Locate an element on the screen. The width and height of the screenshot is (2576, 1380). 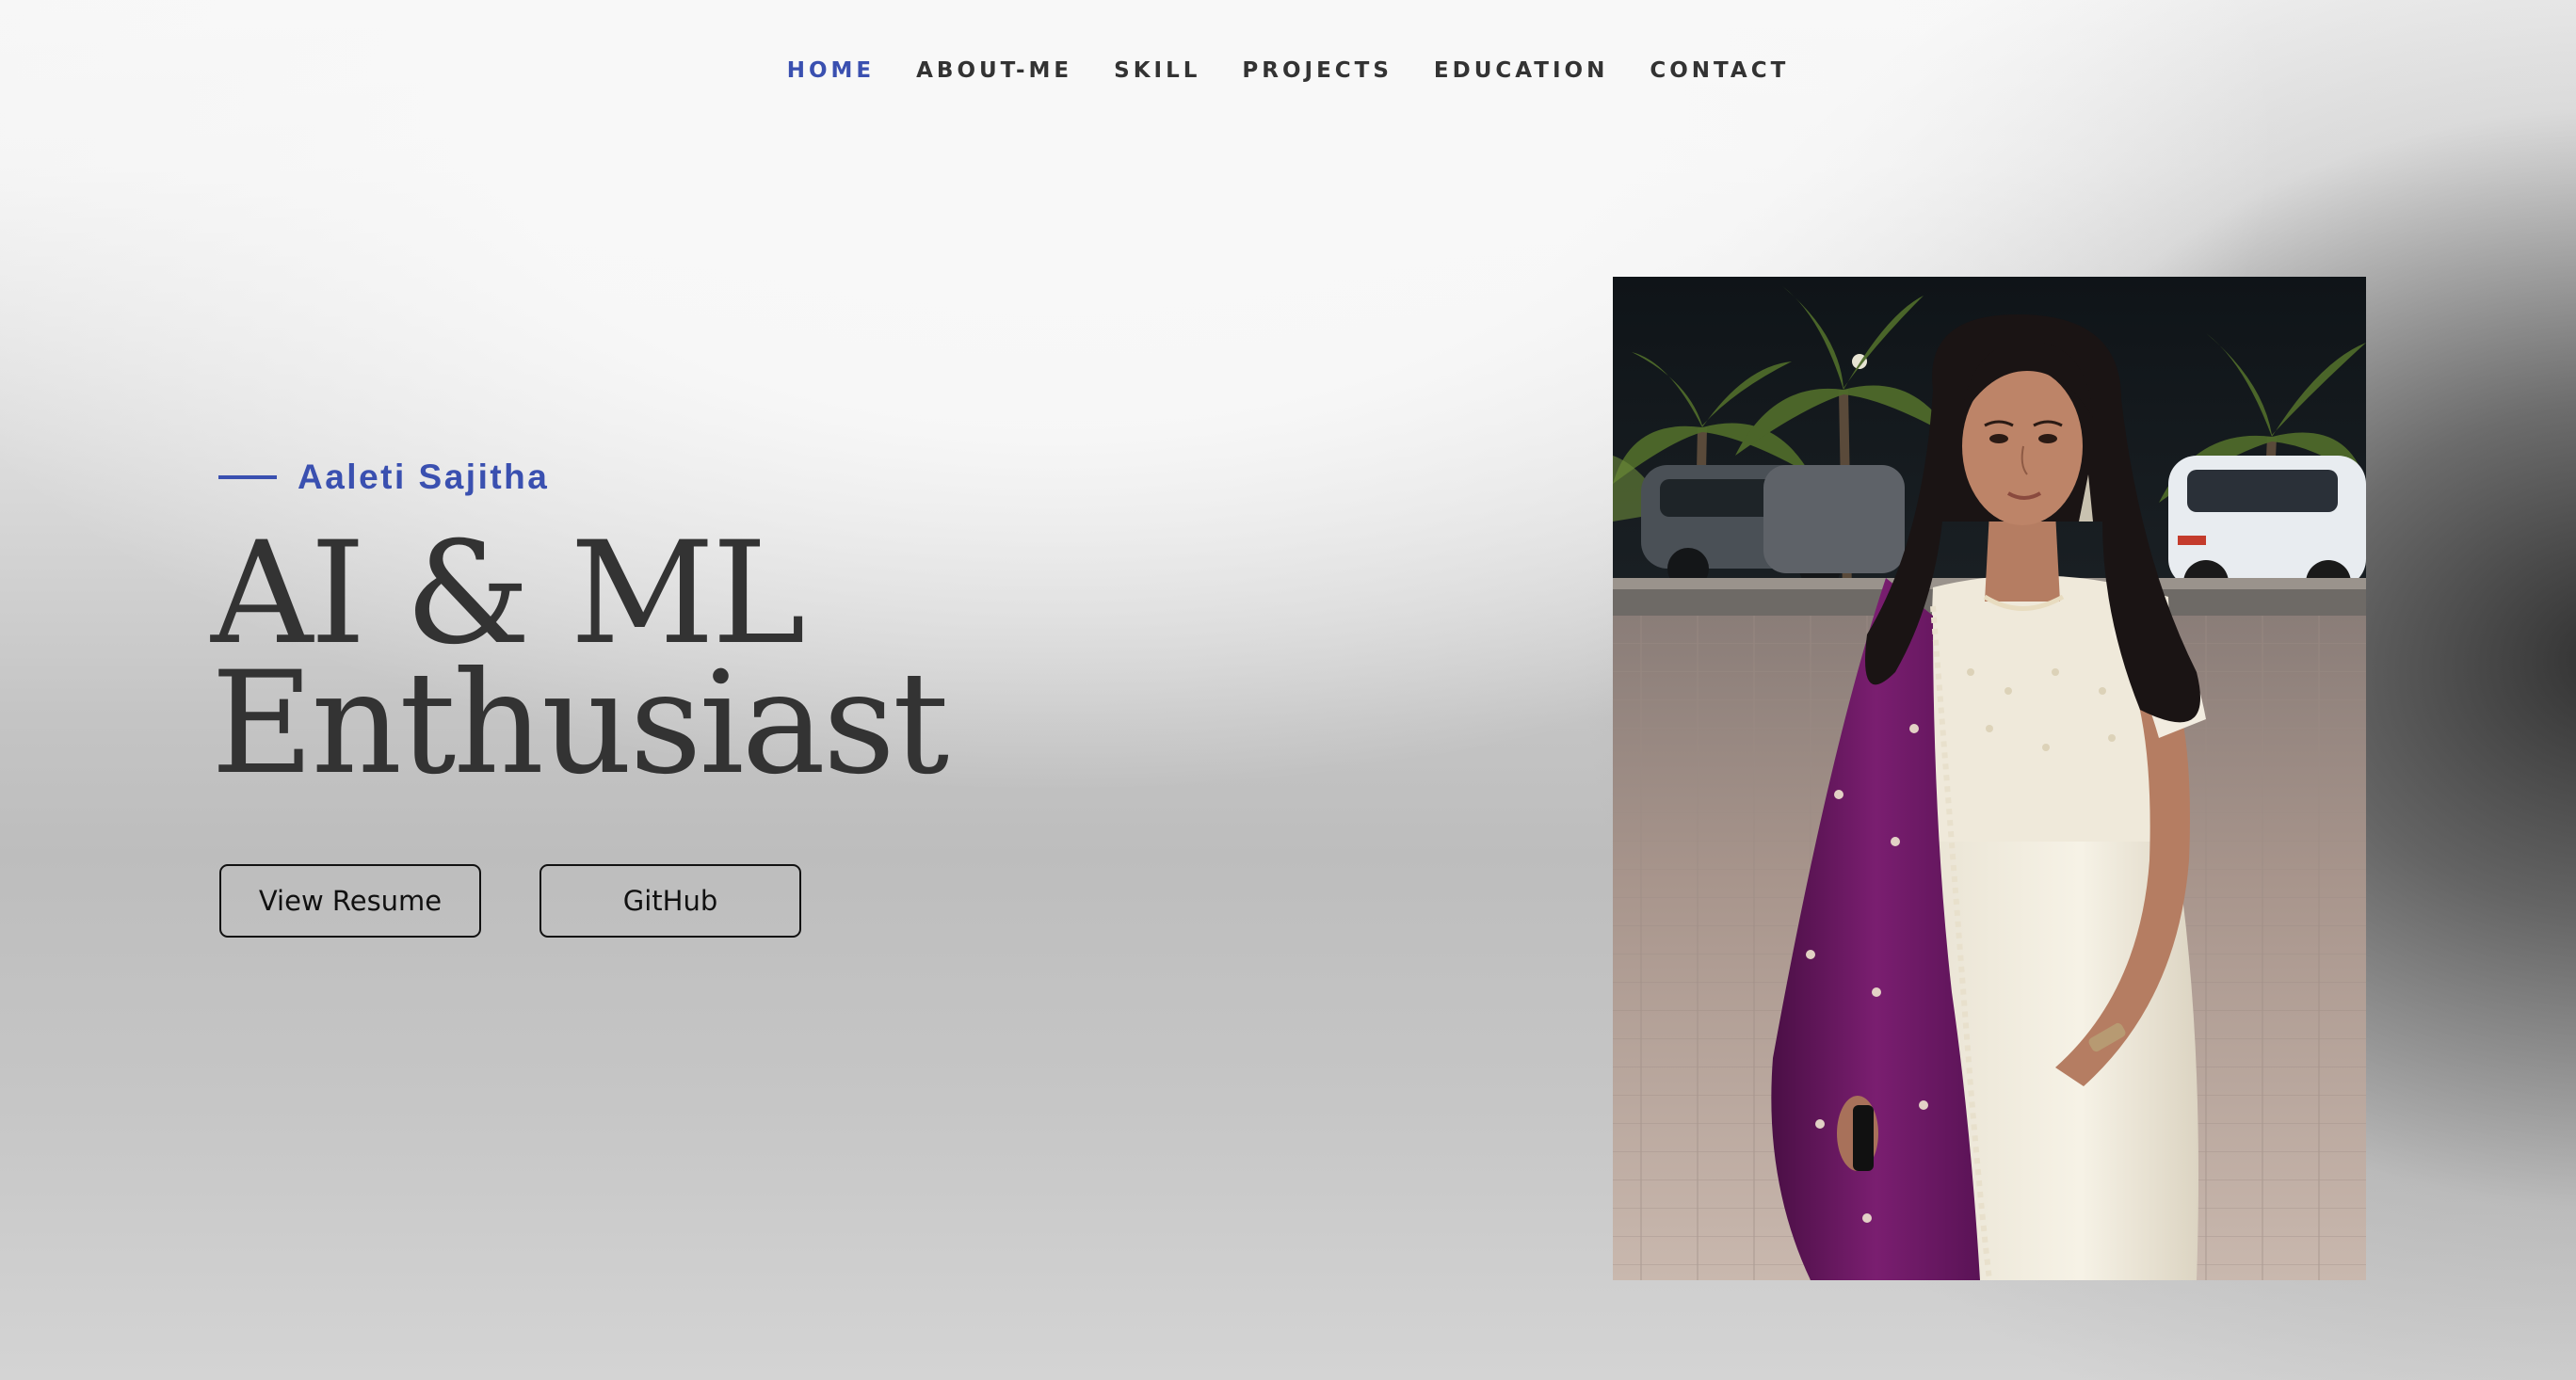
nav-item-skill: SKILL is located at coordinates (1157, 70).